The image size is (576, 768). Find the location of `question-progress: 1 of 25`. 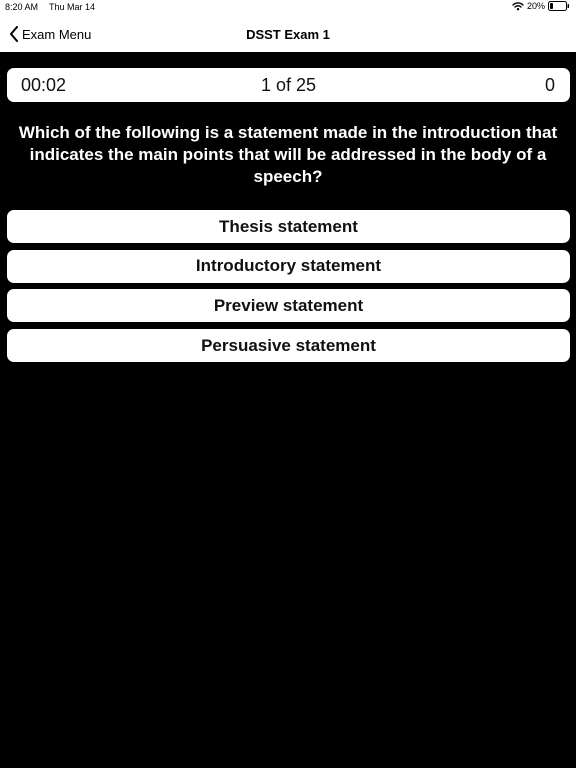

question-progress: 1 of 25 is located at coordinates (288, 85).